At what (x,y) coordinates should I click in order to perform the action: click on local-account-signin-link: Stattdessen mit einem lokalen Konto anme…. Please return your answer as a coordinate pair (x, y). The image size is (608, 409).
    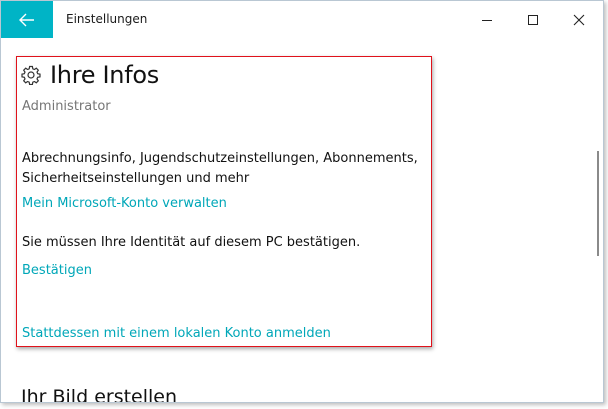
    Looking at the image, I should click on (176, 333).